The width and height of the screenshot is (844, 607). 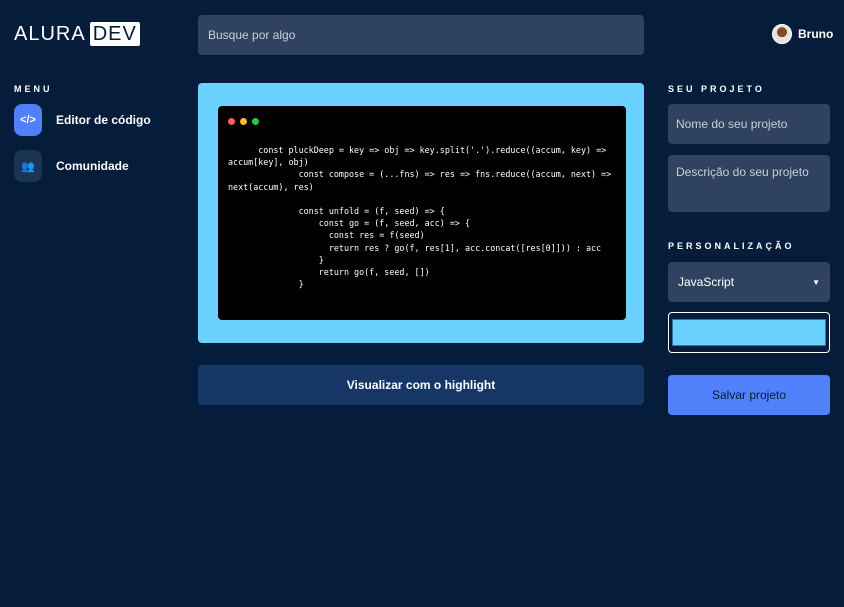 I want to click on logo-dev-text: DEV, so click(x=114, y=34).